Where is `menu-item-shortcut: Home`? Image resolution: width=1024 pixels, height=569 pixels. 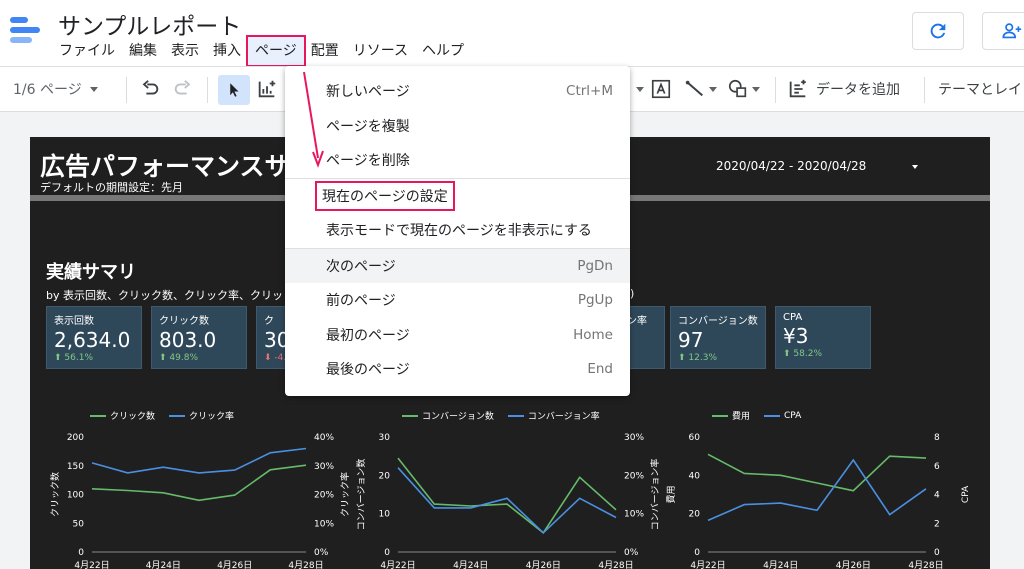
menu-item-shortcut: Home is located at coordinates (593, 334).